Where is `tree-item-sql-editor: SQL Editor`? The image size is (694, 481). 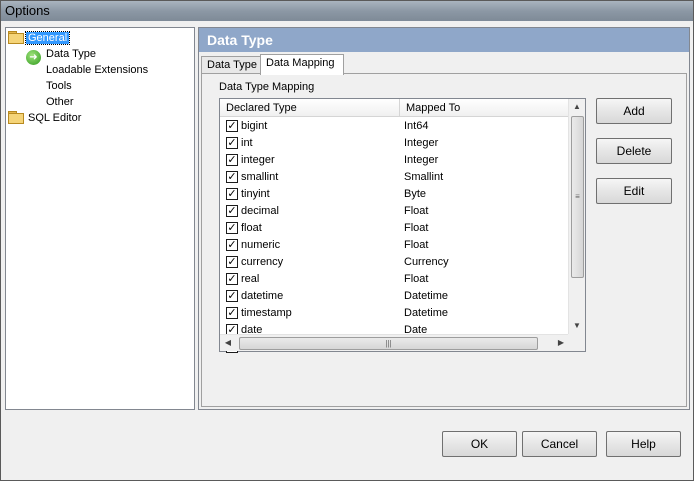
tree-item-sql-editor: SQL Editor is located at coordinates (45, 118).